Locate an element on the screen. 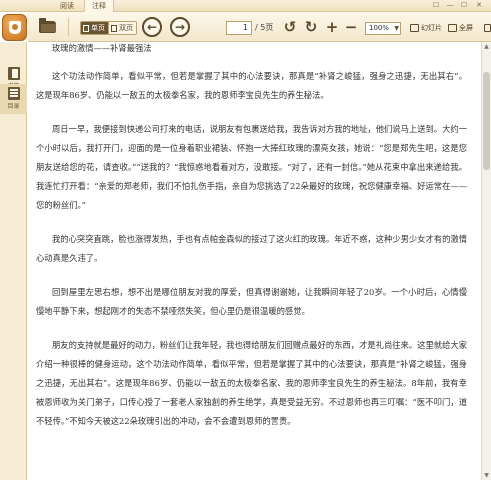 This screenshot has width=491, height=480. sidebar-item-label: 目录 is located at coordinates (13, 106).